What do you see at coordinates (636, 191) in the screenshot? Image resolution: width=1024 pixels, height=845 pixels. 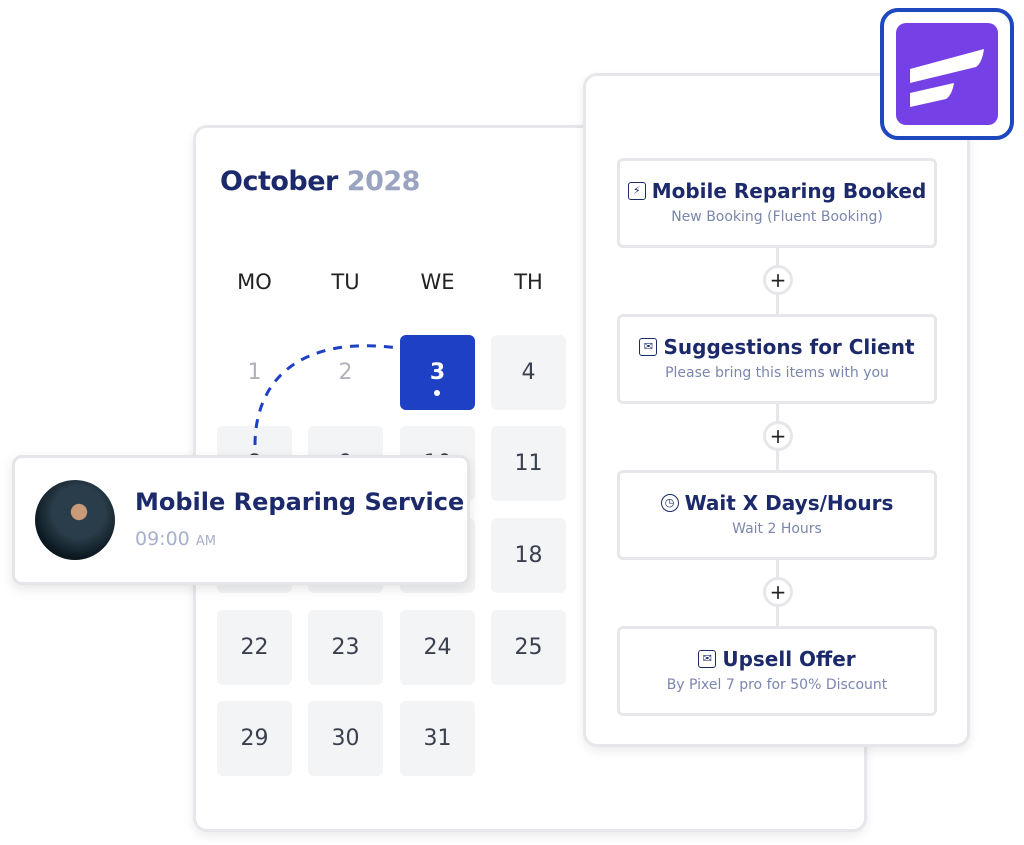 I see `lightning-icon: ⚡` at bounding box center [636, 191].